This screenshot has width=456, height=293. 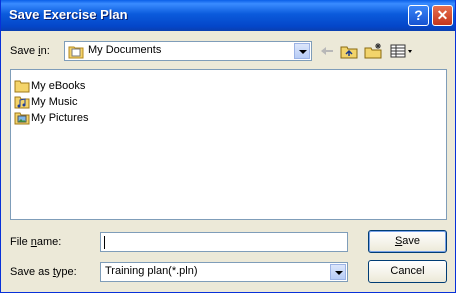 What do you see at coordinates (104, 242) in the screenshot?
I see `text-caret` at bounding box center [104, 242].